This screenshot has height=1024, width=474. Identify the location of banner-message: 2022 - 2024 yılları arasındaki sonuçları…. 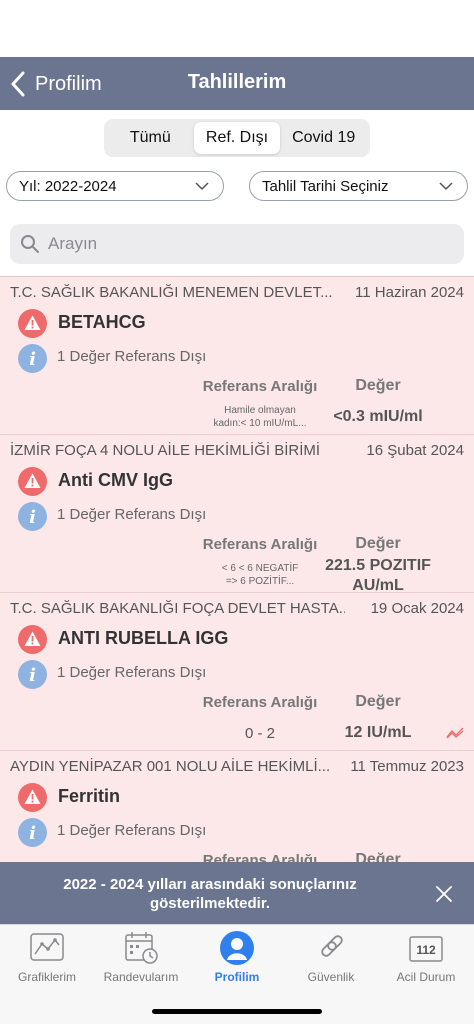
(210, 894).